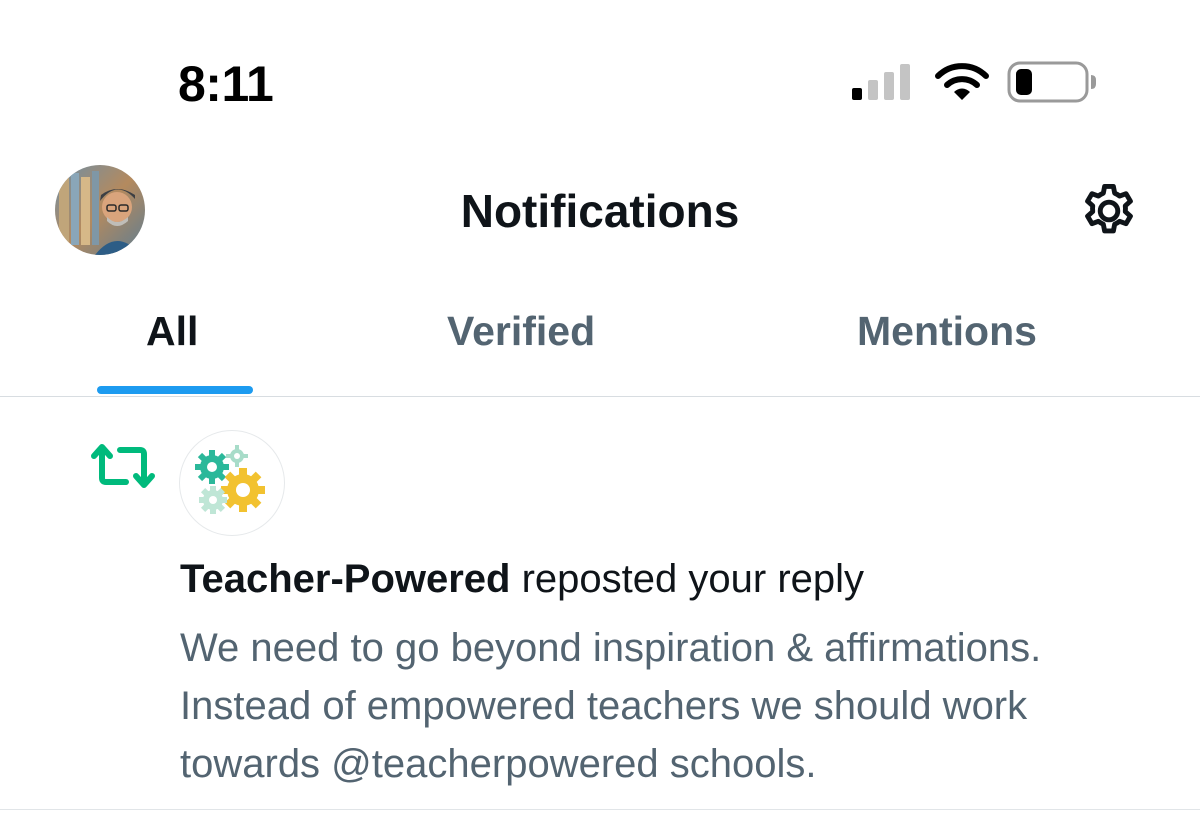  What do you see at coordinates (345, 579) in the screenshot?
I see `actor-name: Teacher-Powered` at bounding box center [345, 579].